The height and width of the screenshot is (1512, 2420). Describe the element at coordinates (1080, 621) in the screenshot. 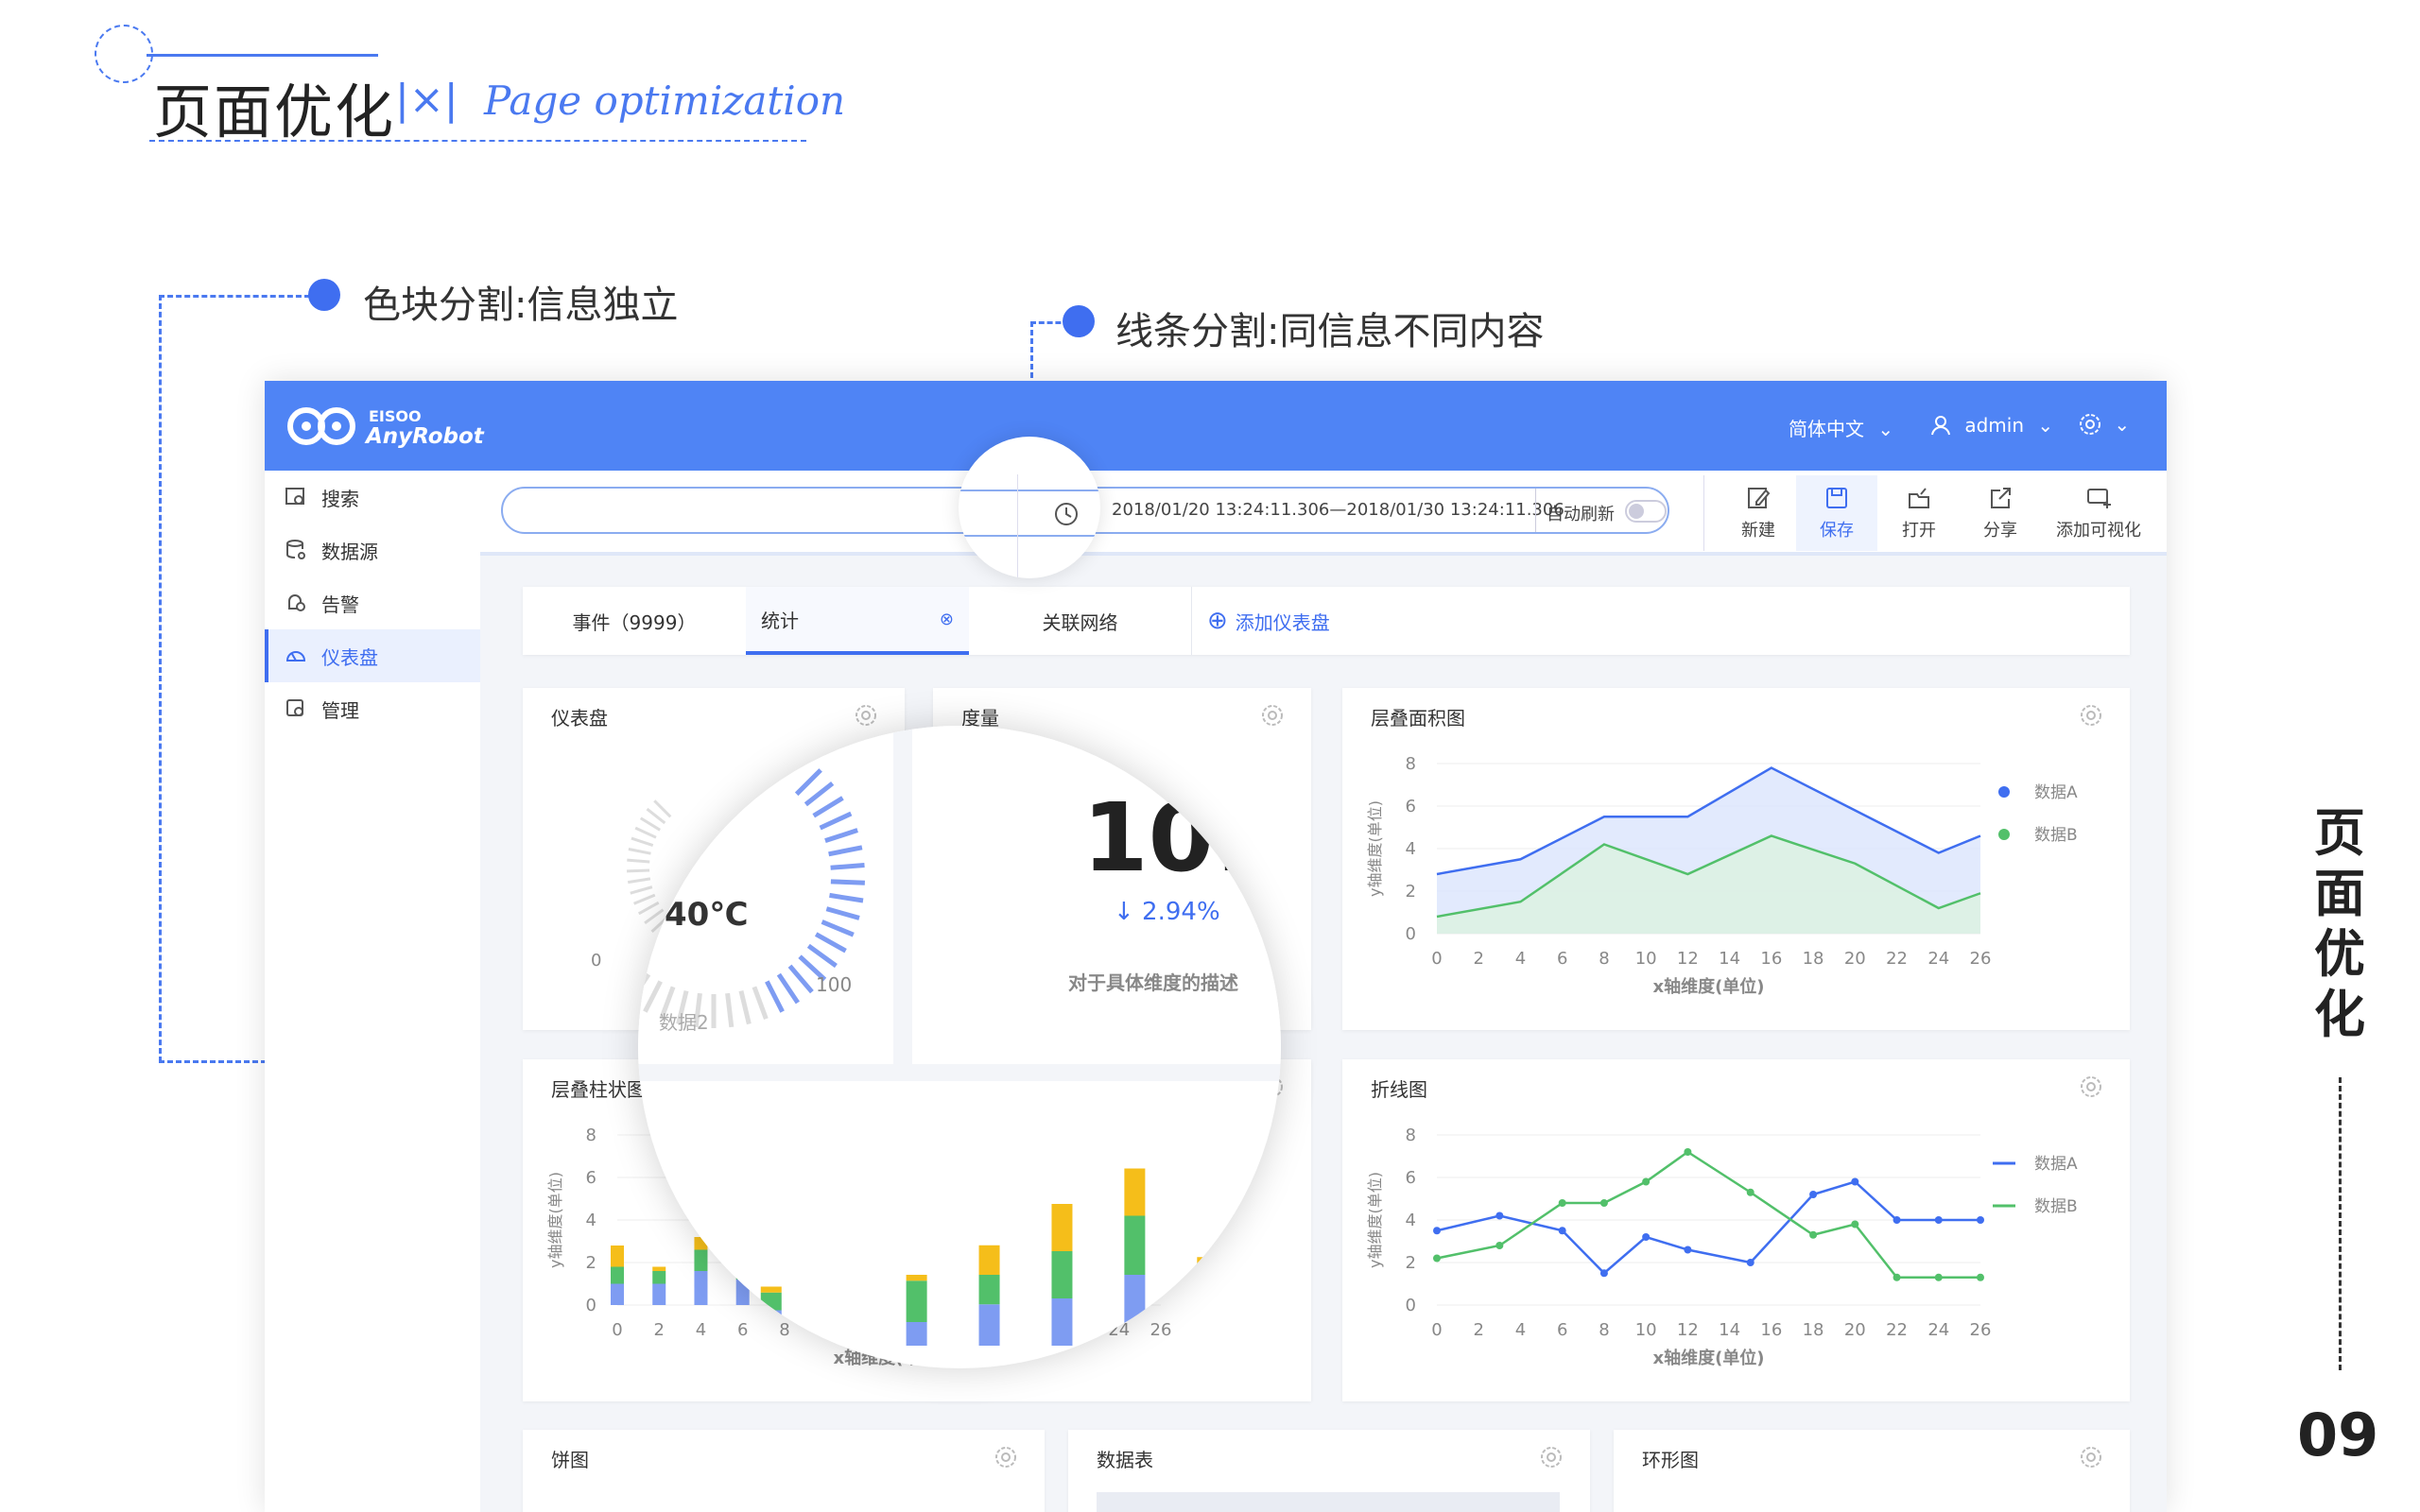

I see `tab-network: 关联网络` at that location.